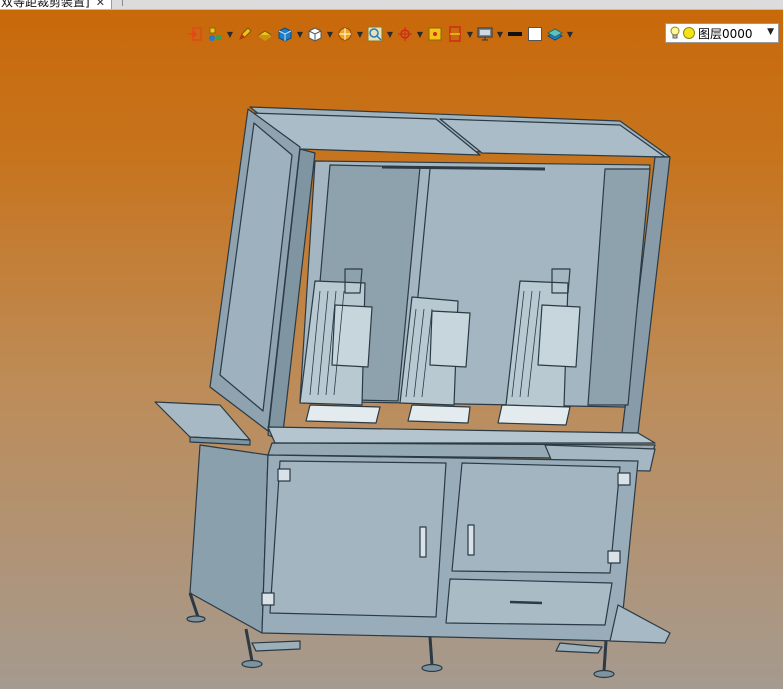  I want to click on snap-point-icon, so click(435, 34).